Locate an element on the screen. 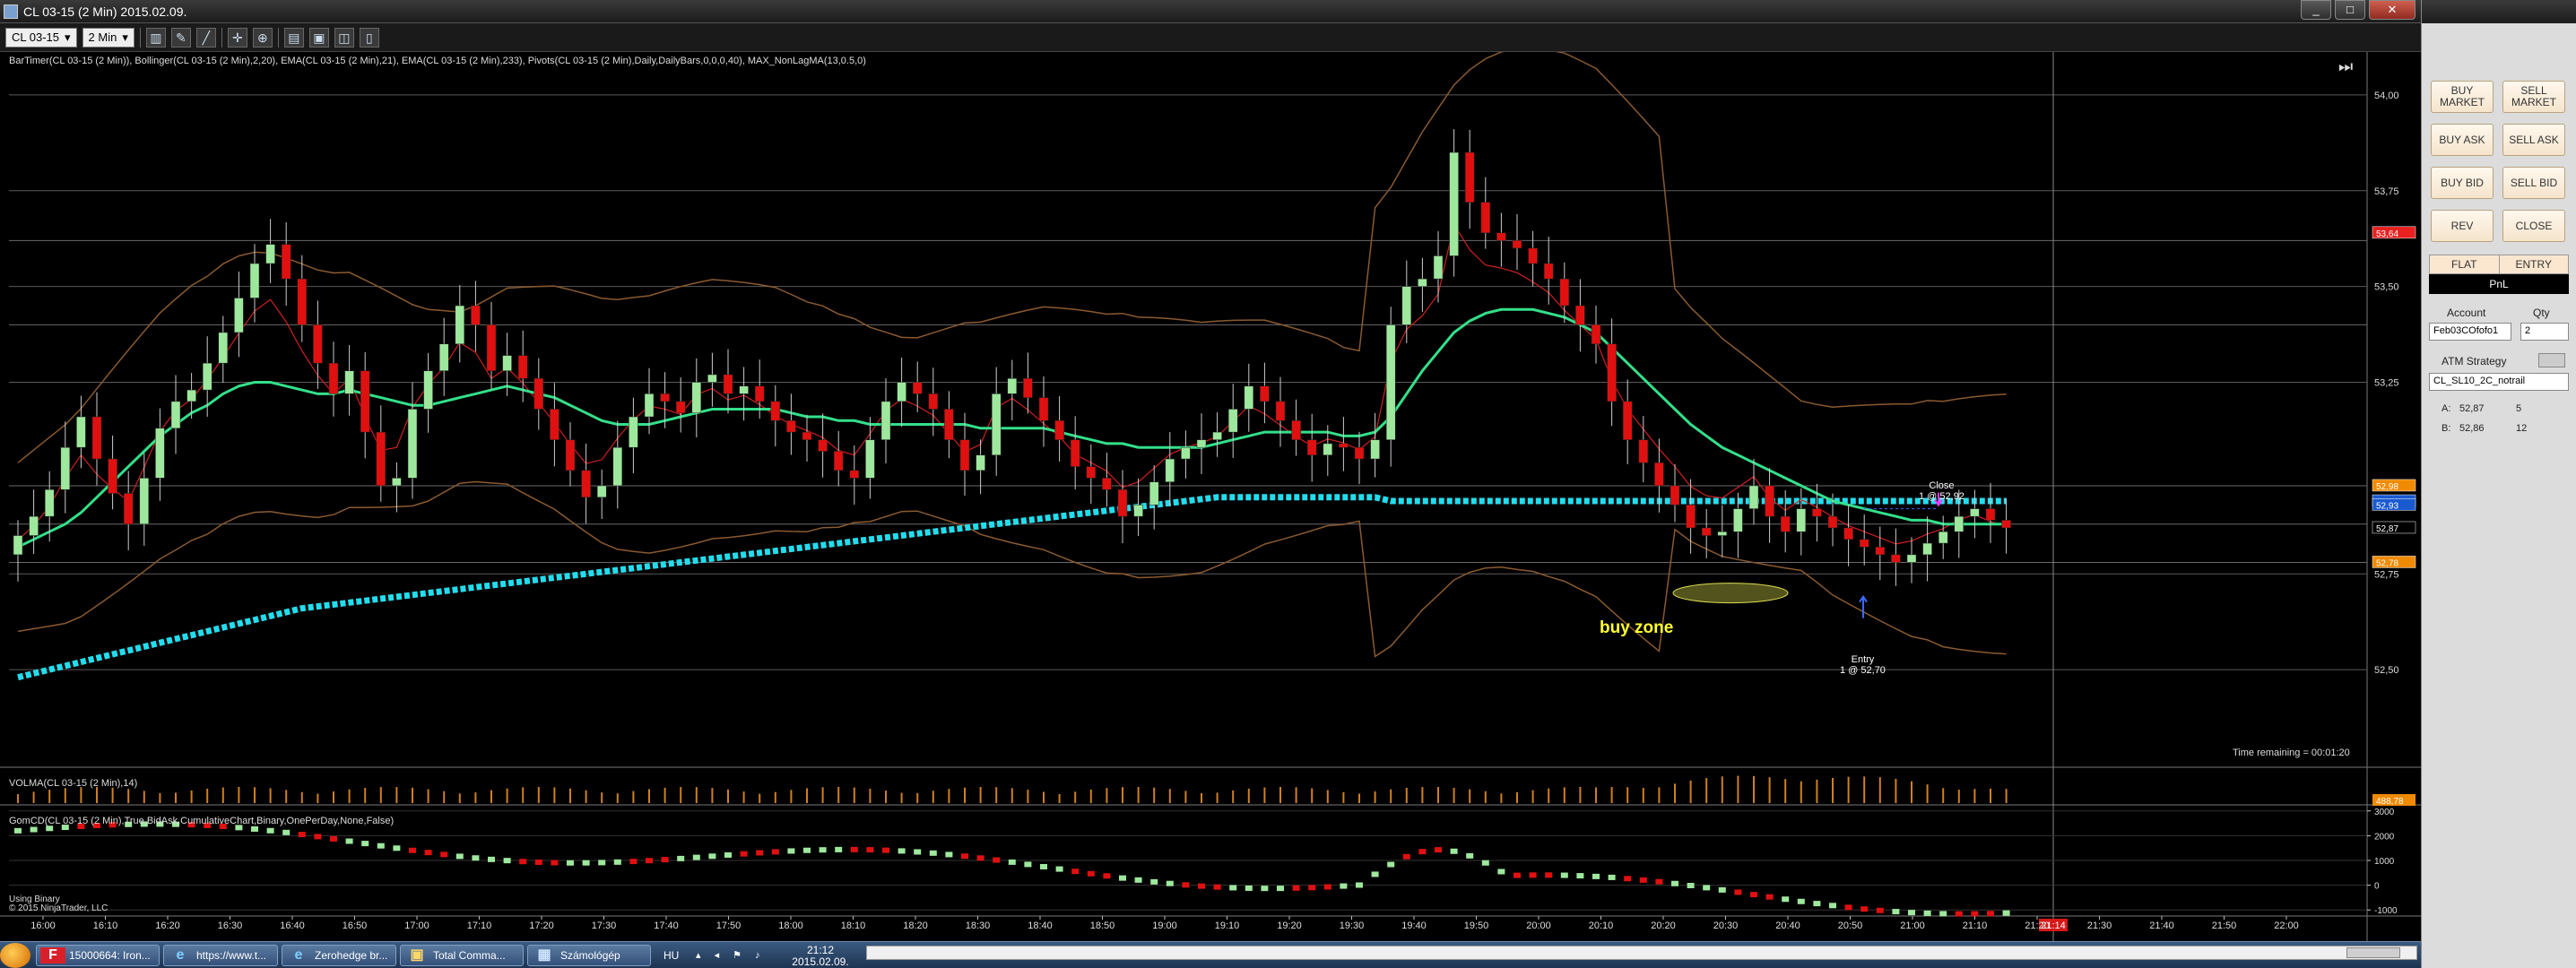 Image resolution: width=2576 pixels, height=968 pixels. account-select: Feb03COfofo1 is located at coordinates (2470, 332).